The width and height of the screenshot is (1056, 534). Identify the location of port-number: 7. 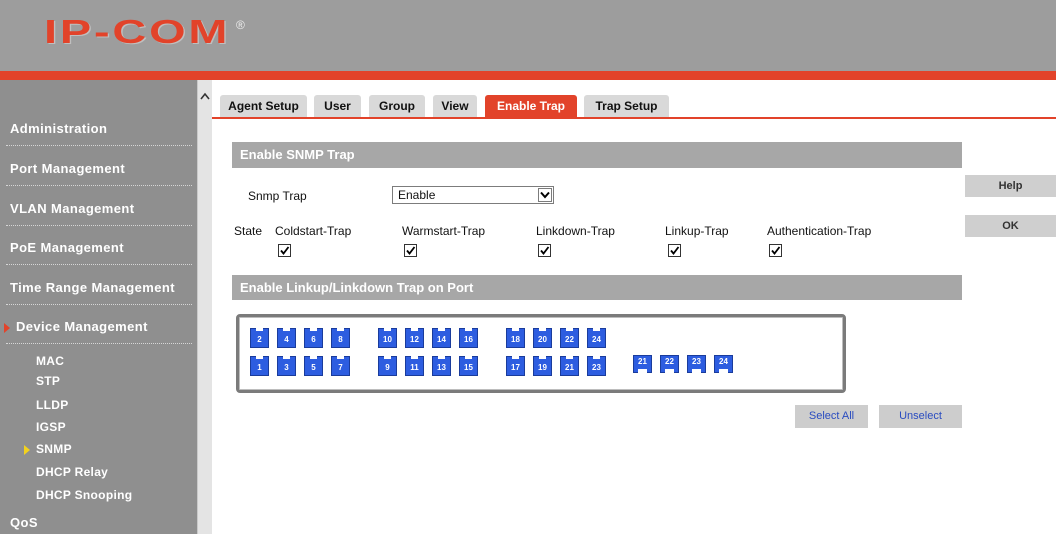
(340, 367).